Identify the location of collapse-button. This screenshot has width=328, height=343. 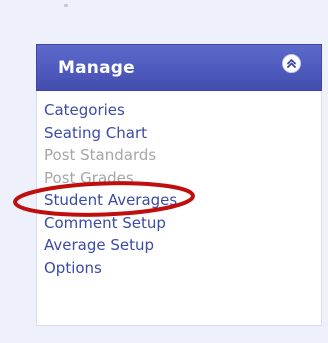
(291, 63).